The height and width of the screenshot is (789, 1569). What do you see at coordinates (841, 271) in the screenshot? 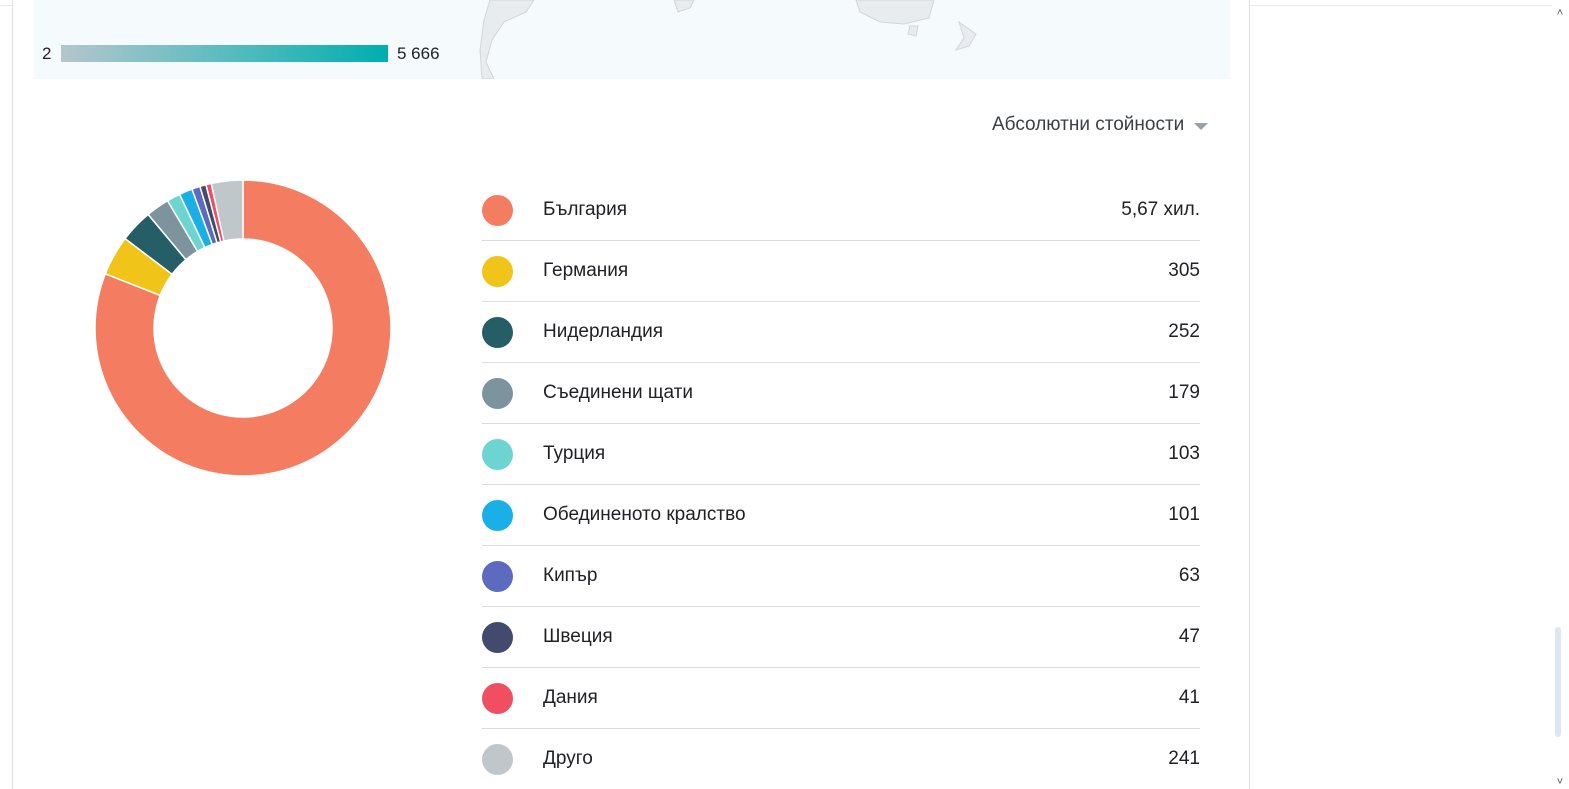
I see `legend-row: Германия 305` at bounding box center [841, 271].